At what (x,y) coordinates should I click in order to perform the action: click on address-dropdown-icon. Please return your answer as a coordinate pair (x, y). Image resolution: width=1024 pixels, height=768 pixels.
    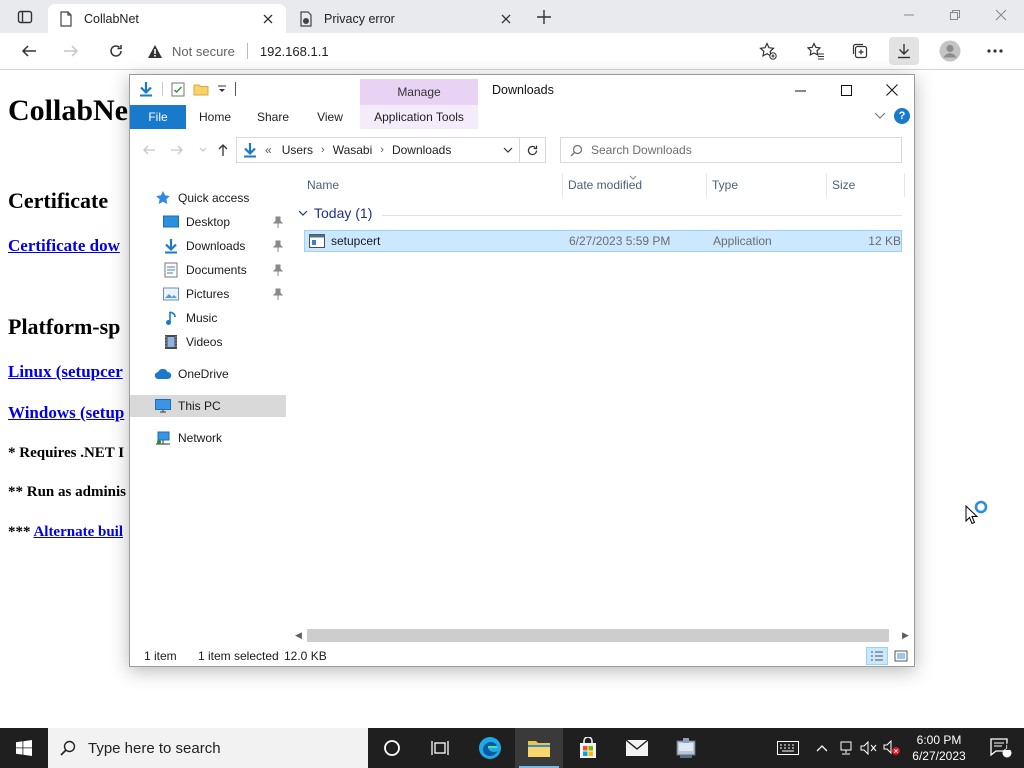
    Looking at the image, I should click on (508, 150).